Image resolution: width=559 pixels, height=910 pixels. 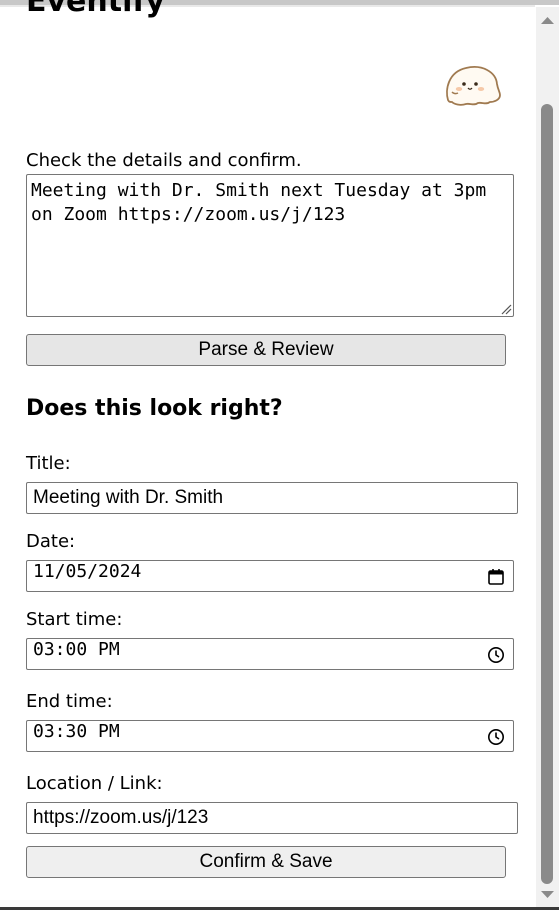 I want to click on date-field: 11/05/2024, so click(x=270, y=576).